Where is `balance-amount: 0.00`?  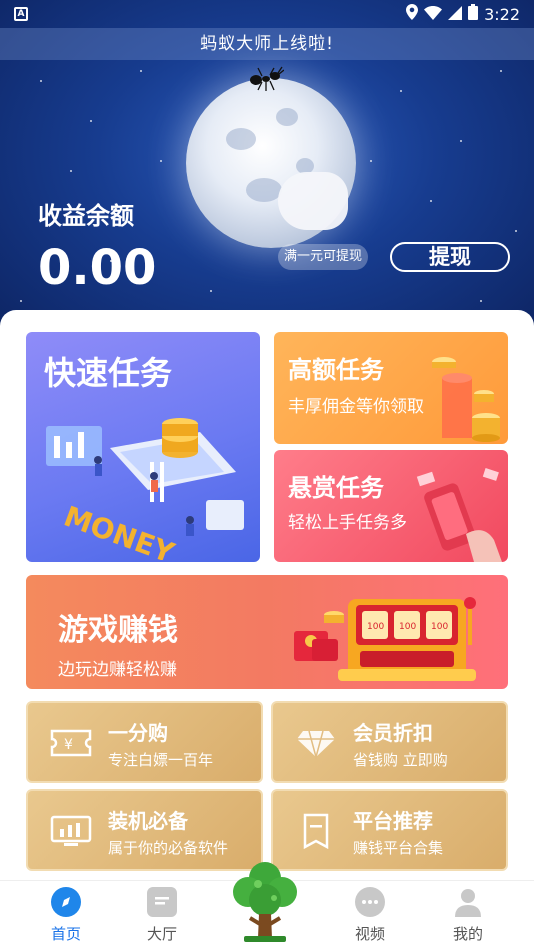 balance-amount: 0.00 is located at coordinates (97, 268).